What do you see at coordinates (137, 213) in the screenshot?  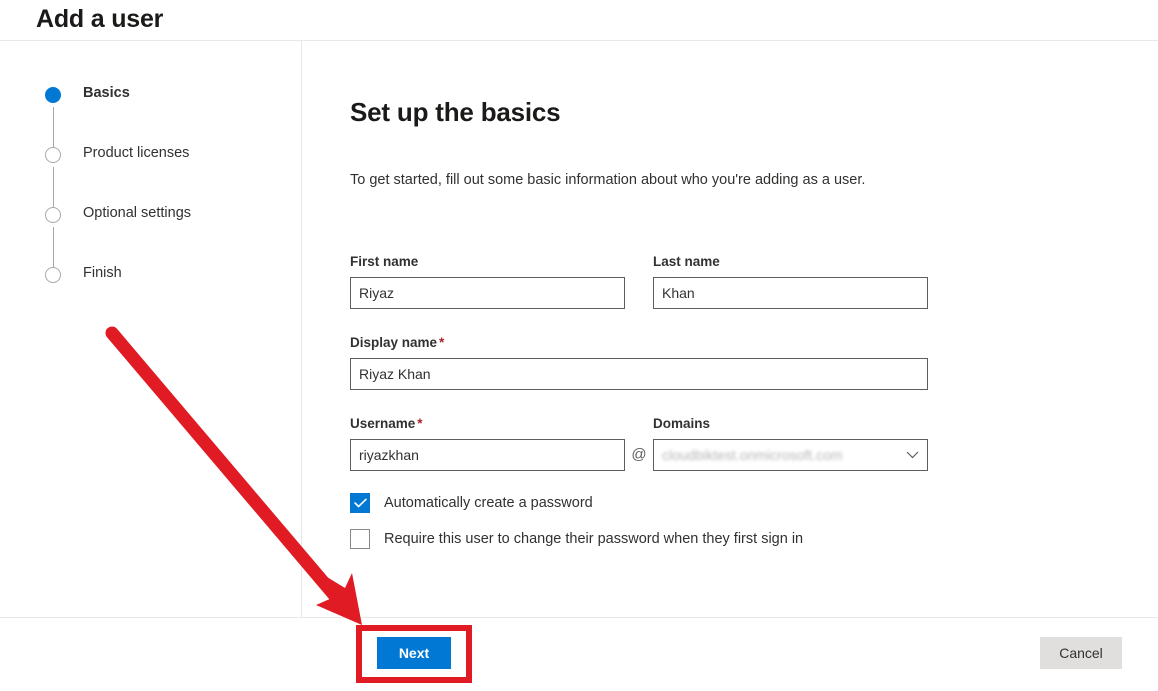 I see `sidebar-item-label: Optional settings` at bounding box center [137, 213].